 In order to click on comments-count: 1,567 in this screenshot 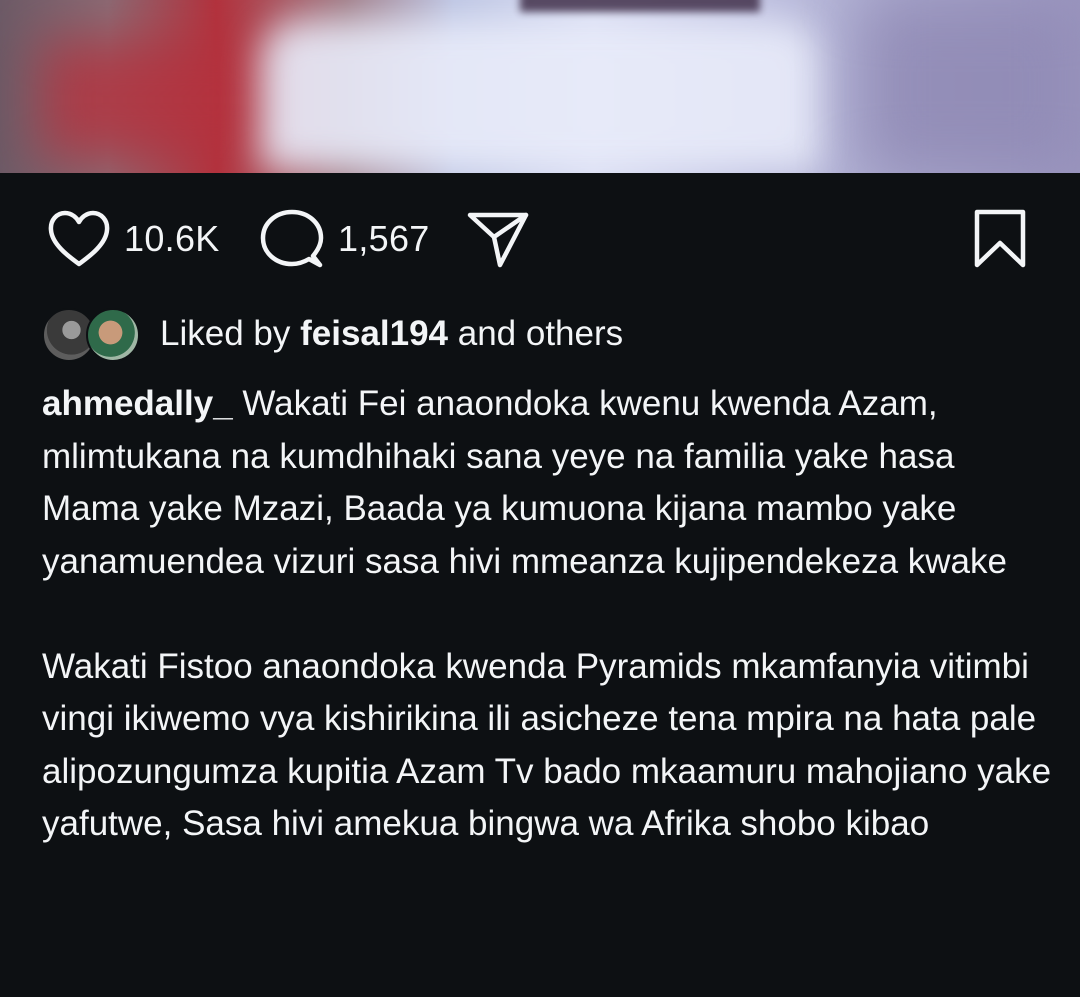, I will do `click(384, 239)`.